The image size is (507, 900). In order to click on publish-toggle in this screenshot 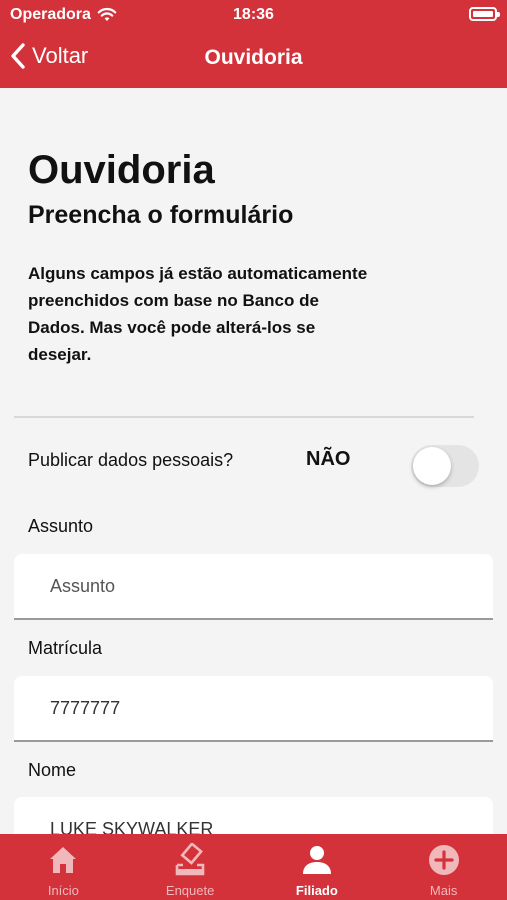, I will do `click(445, 466)`.